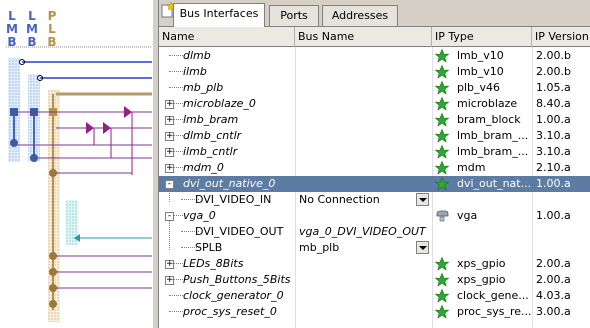 This screenshot has height=328, width=590. What do you see at coordinates (212, 135) in the screenshot?
I see `row-name: dlmb_cntlr` at bounding box center [212, 135].